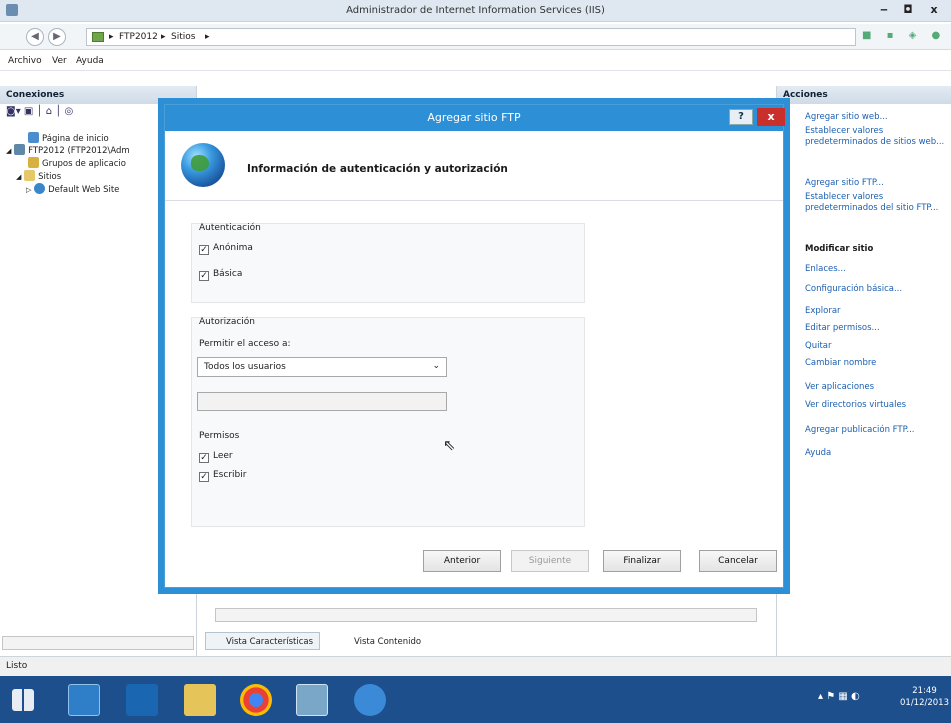  What do you see at coordinates (904, 35) in the screenshot?
I see `toolbar-icons: ■ ▪ ◈ ●` at bounding box center [904, 35].